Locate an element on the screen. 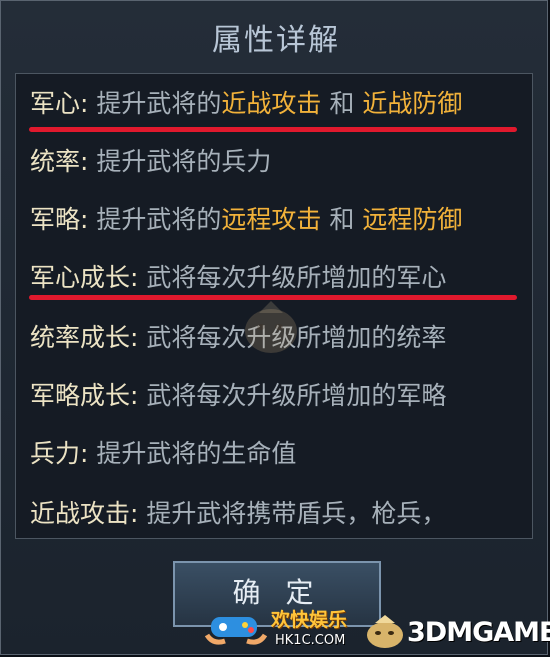  attribute-desc: 提升武将的生命值 is located at coordinates (196, 453).